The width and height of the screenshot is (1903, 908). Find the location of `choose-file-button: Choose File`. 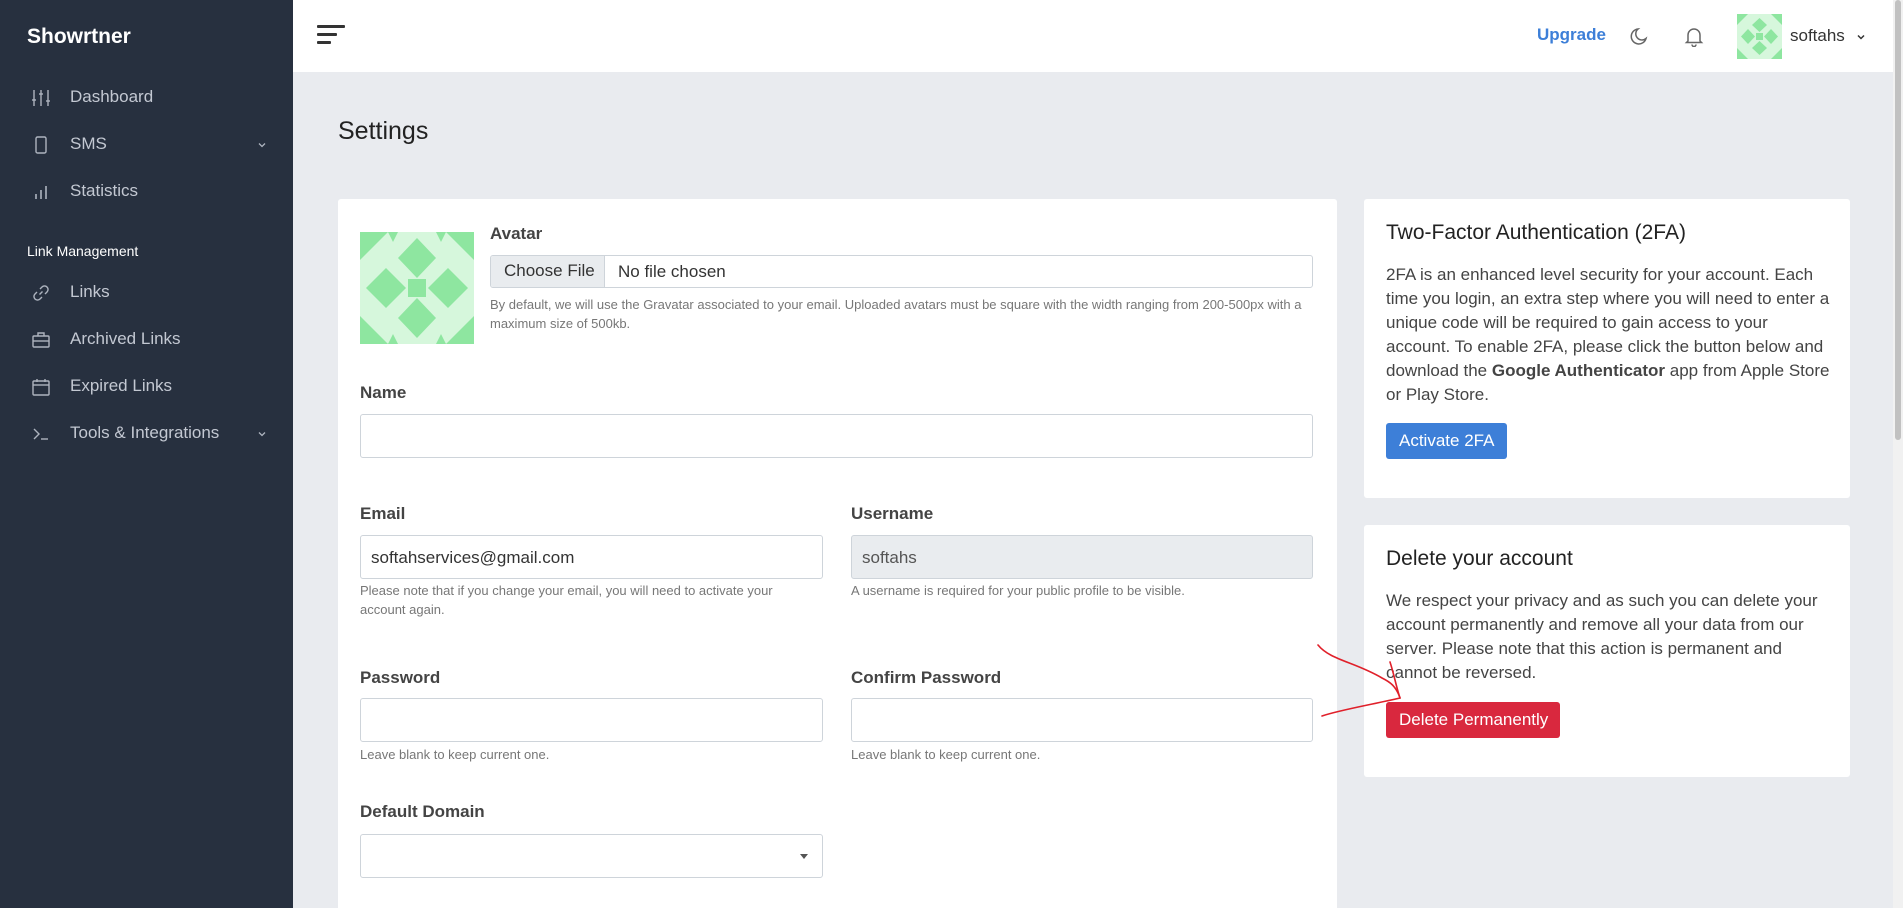

choose-file-button: Choose File is located at coordinates (548, 271).